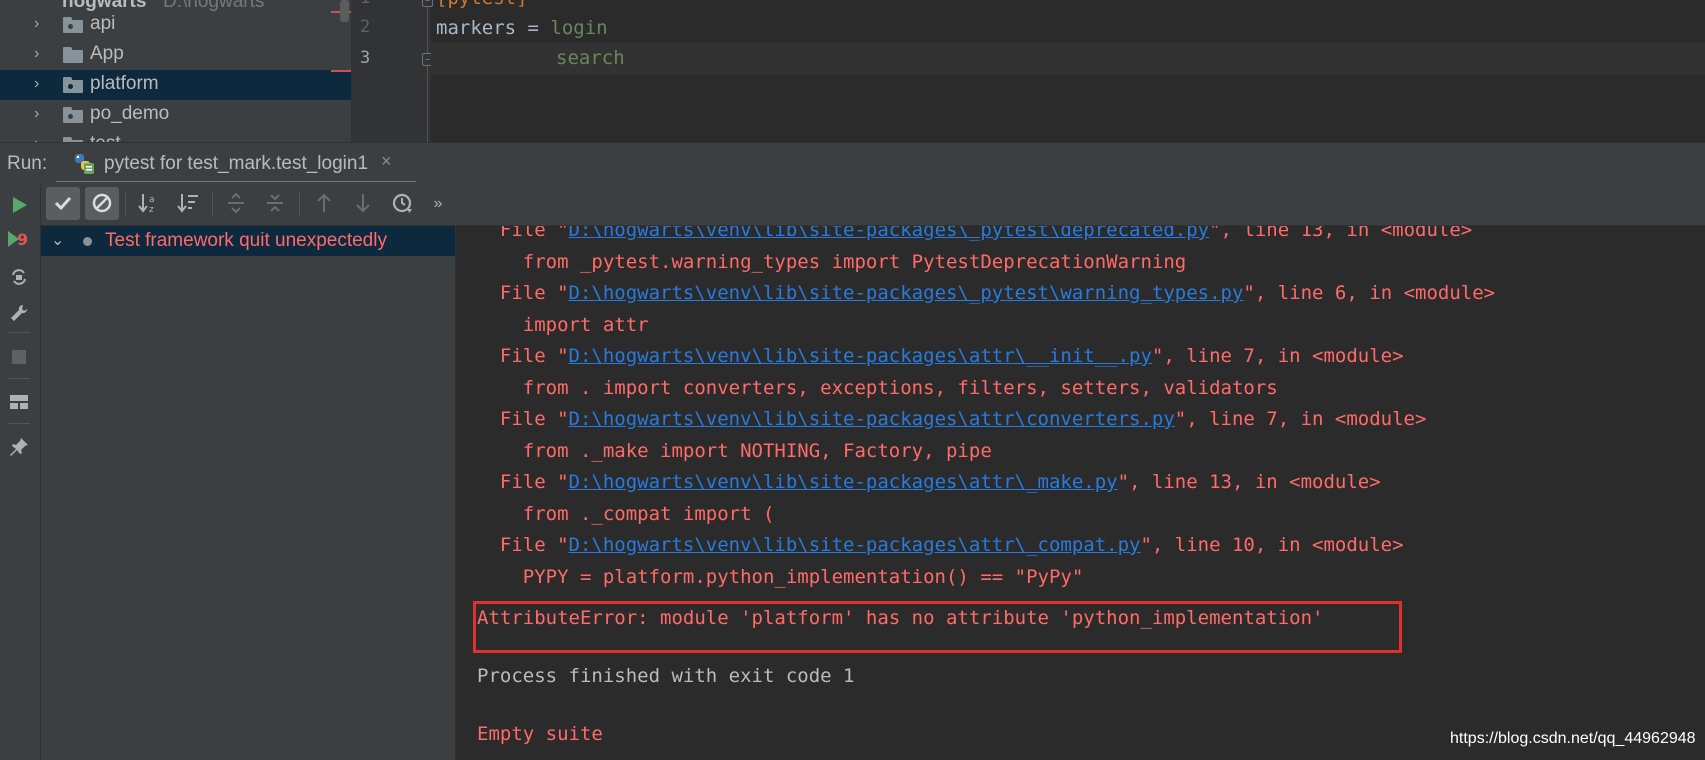 The image size is (1705, 760). Describe the element at coordinates (87, 241) in the screenshot. I see `test-status-icon` at that location.